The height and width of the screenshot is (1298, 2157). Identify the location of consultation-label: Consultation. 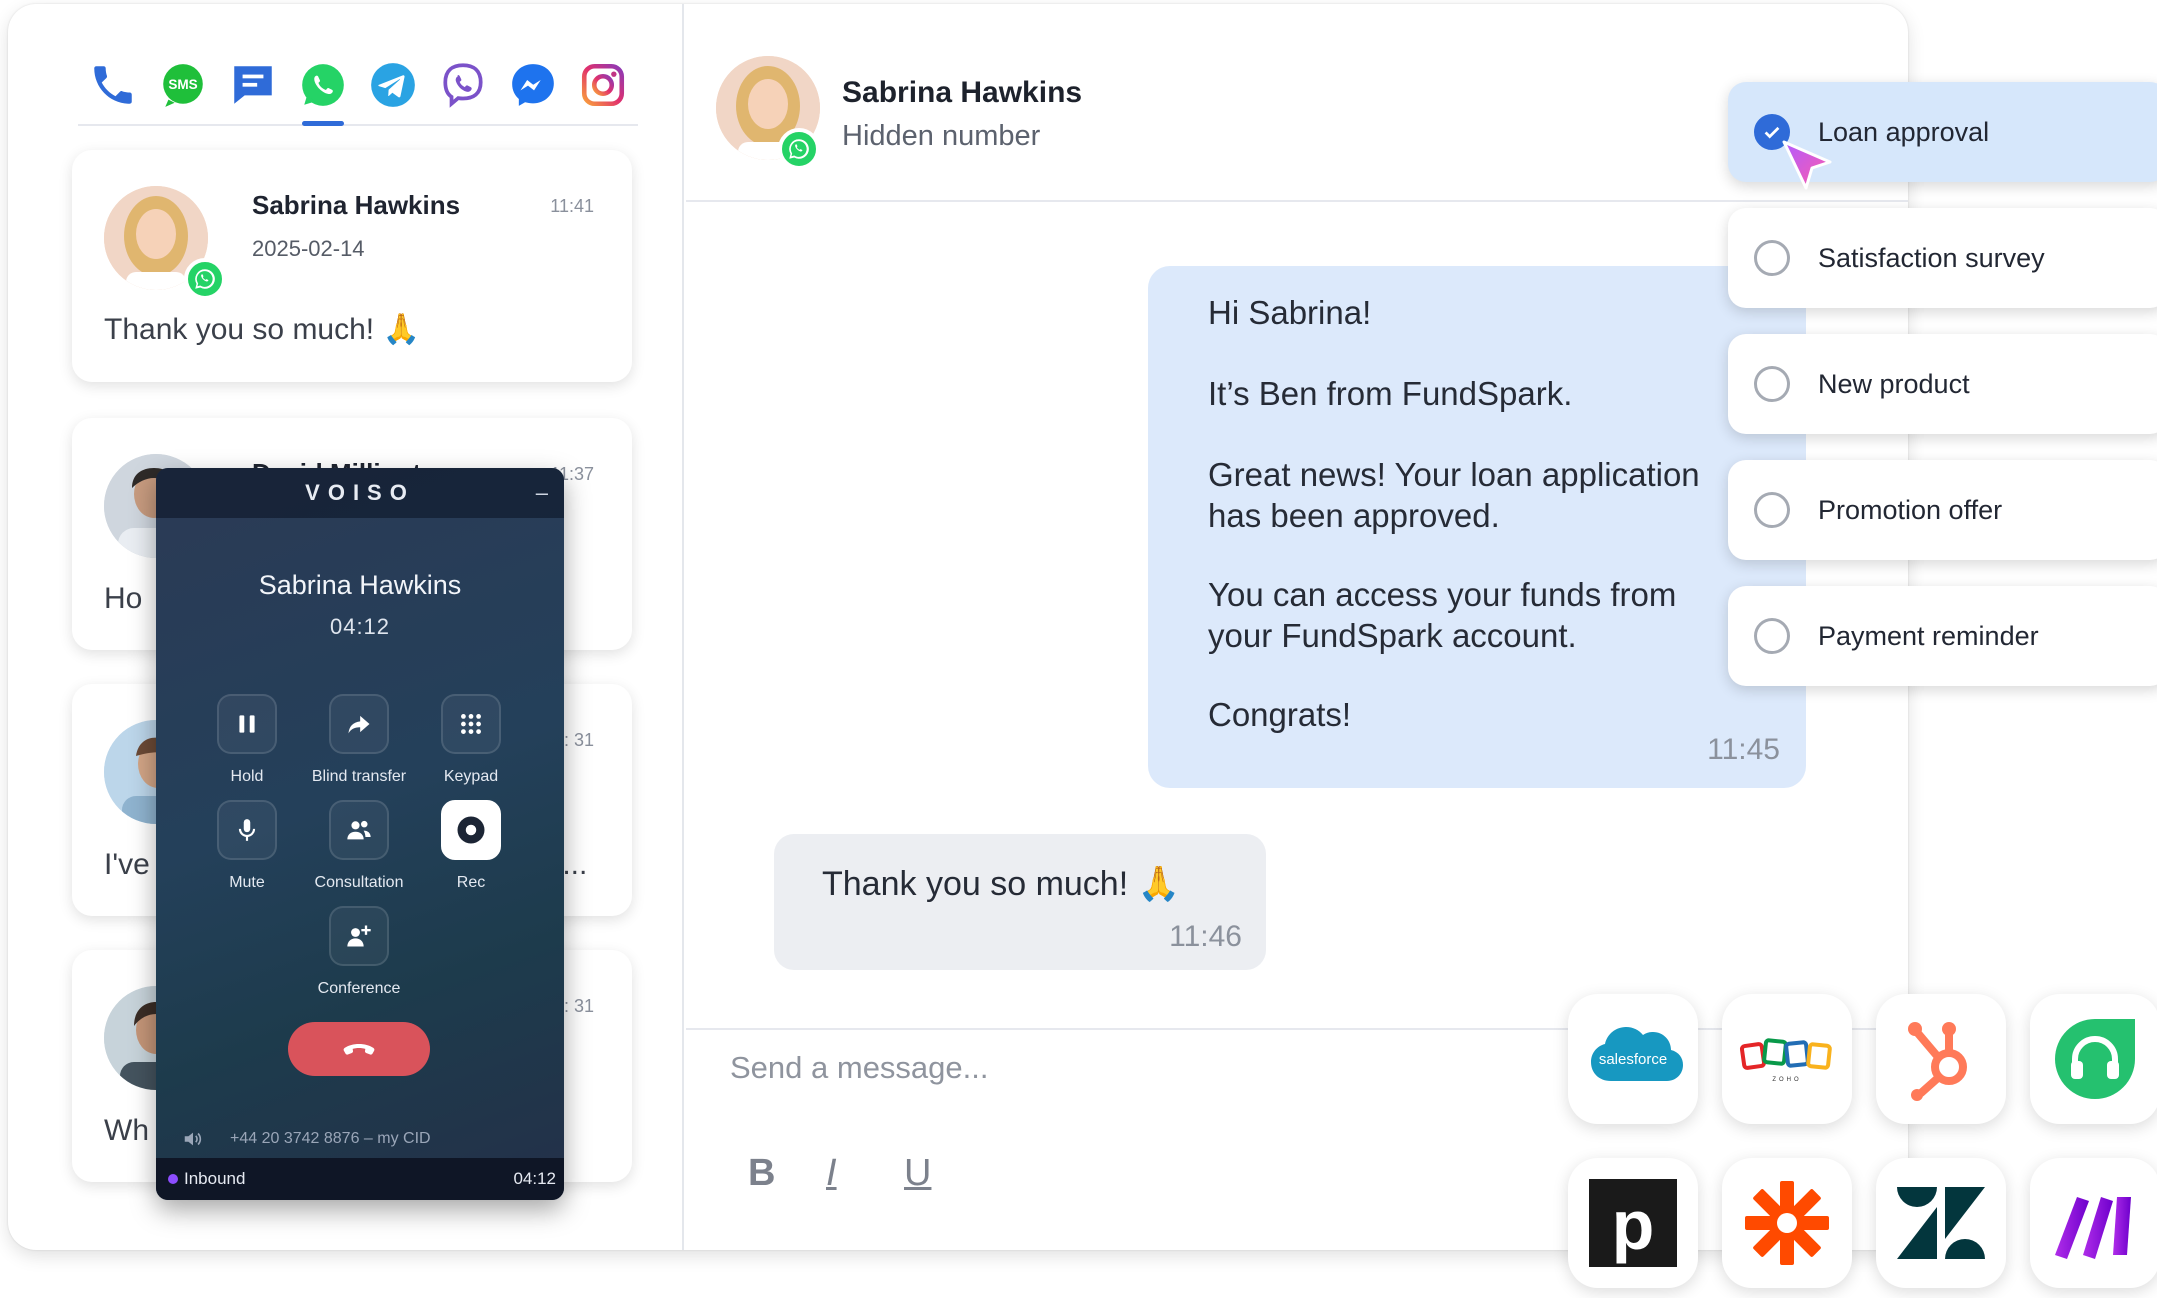
(359, 882).